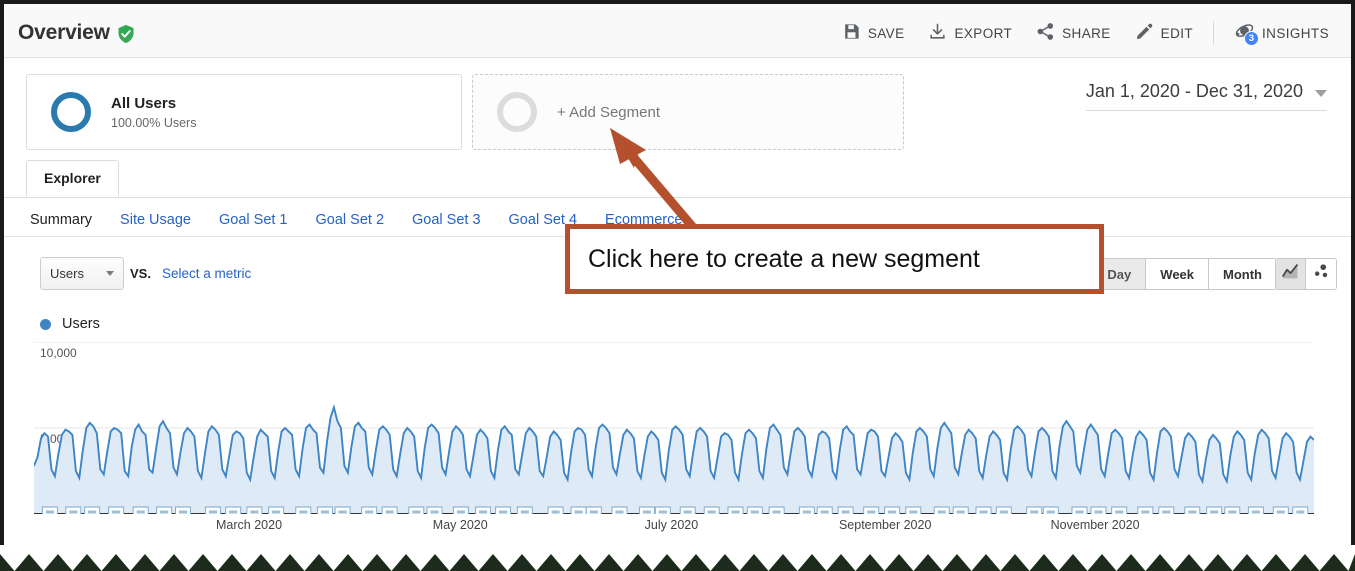 This screenshot has height=571, width=1355. I want to click on save-label: SAVE, so click(886, 33).